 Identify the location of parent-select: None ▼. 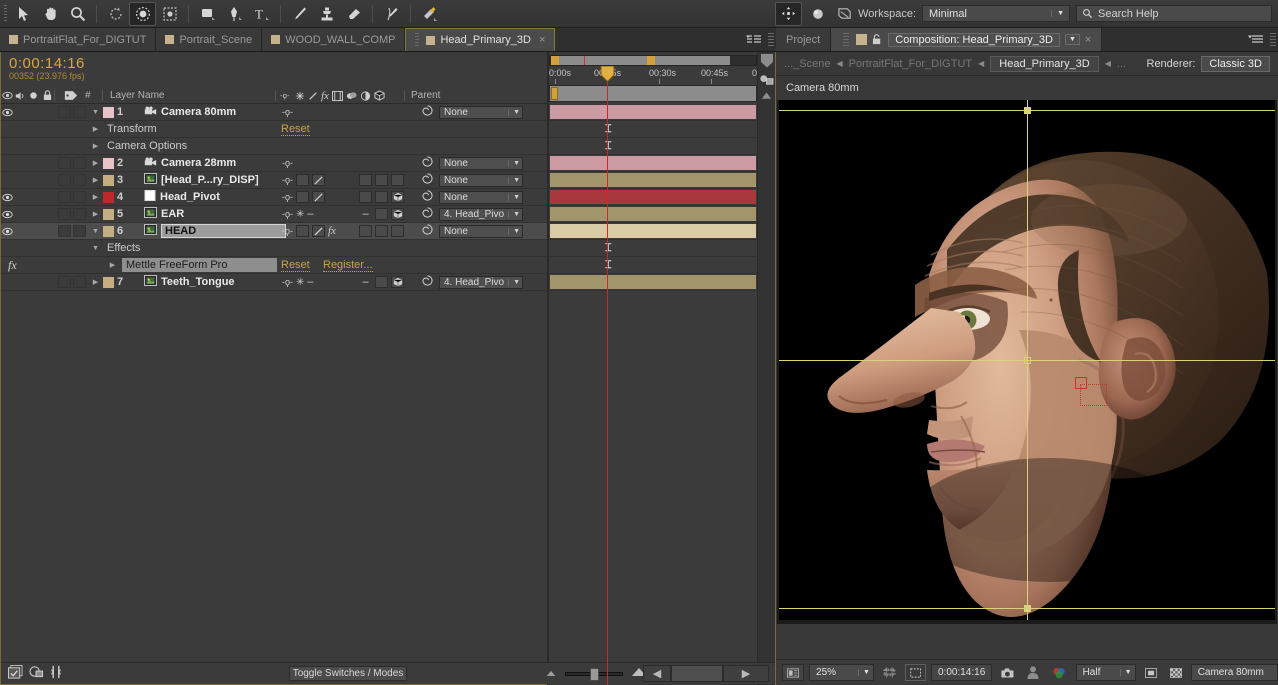
(481, 180).